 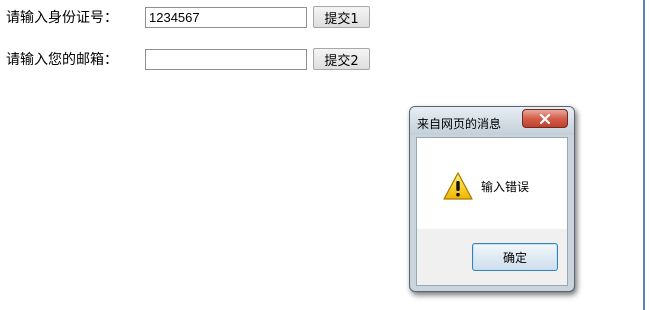 I want to click on email-label: 请输入您的邮箱：, so click(x=62, y=60).